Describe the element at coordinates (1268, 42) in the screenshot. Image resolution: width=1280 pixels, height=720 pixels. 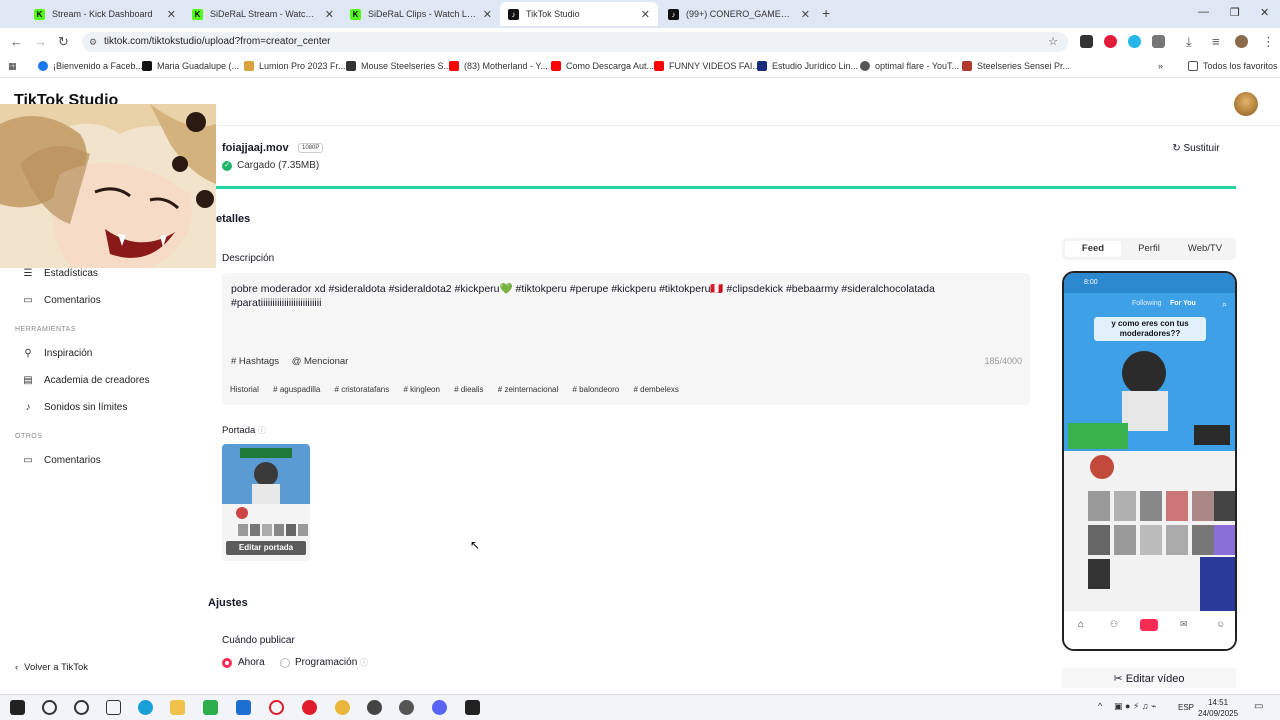
I see `menu-kebab-icon: ⋮` at that location.